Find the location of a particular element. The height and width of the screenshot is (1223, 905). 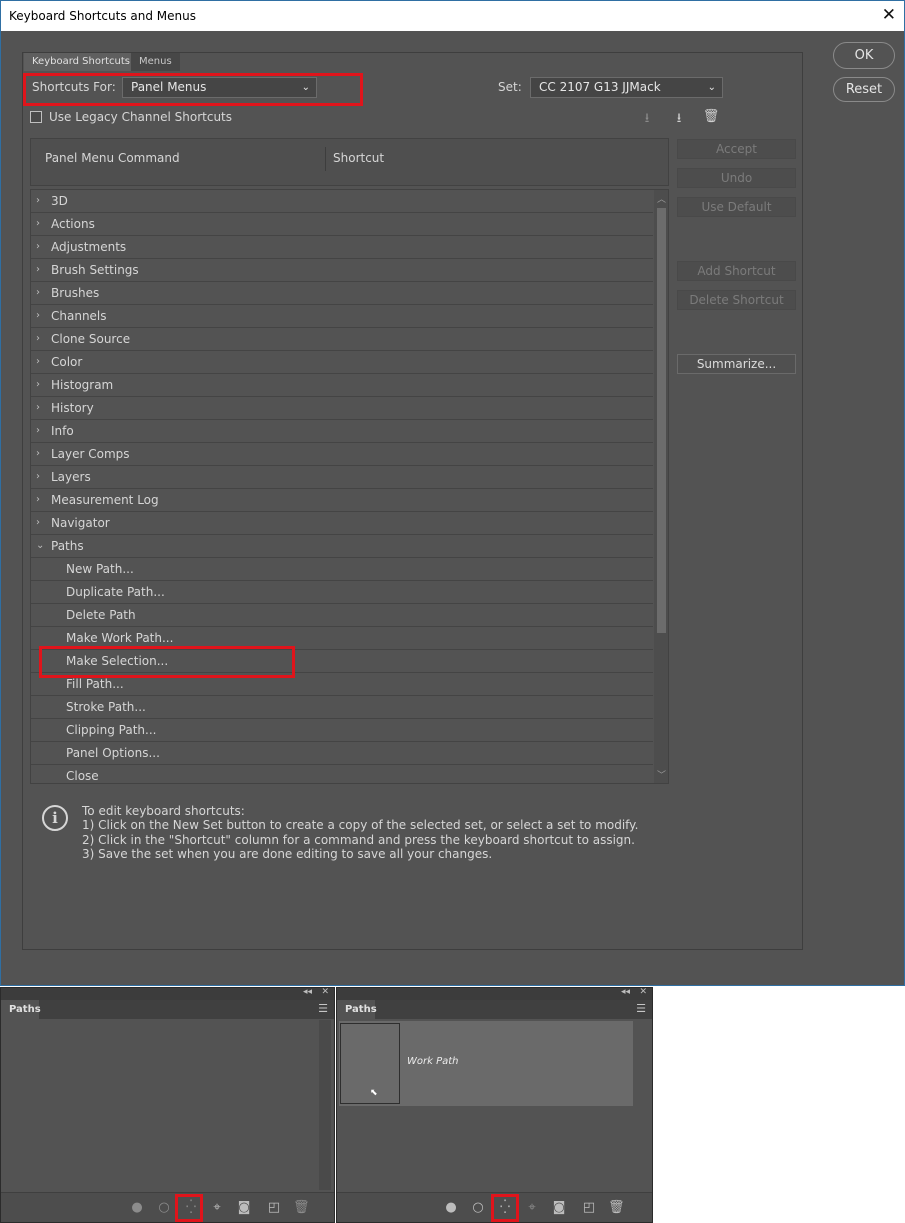

scrollbar-thumb is located at coordinates (661, 420).